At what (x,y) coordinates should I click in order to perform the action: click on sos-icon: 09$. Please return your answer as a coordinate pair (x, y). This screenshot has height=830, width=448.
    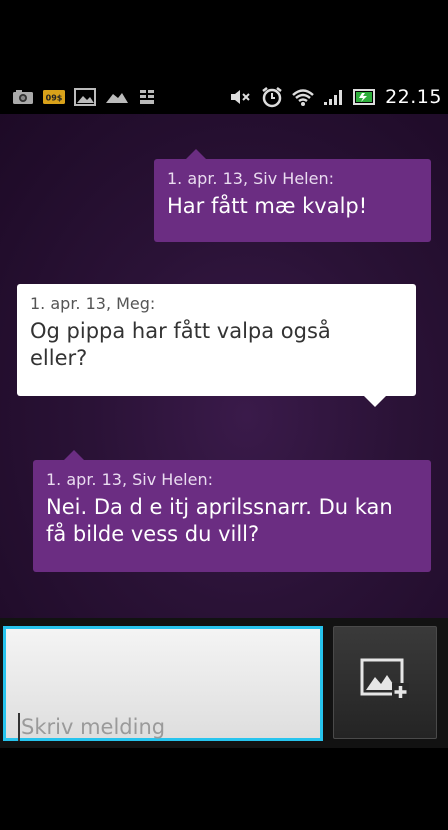
    Looking at the image, I should click on (54, 97).